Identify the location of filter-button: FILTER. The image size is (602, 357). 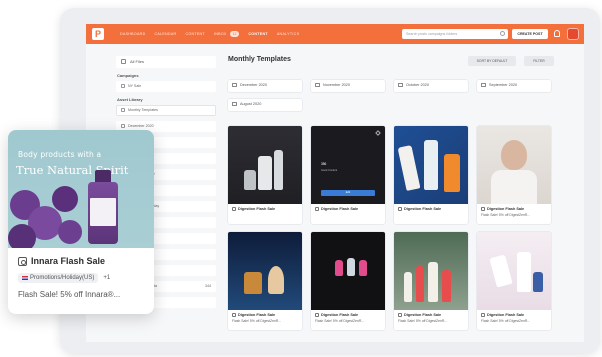
(539, 61).